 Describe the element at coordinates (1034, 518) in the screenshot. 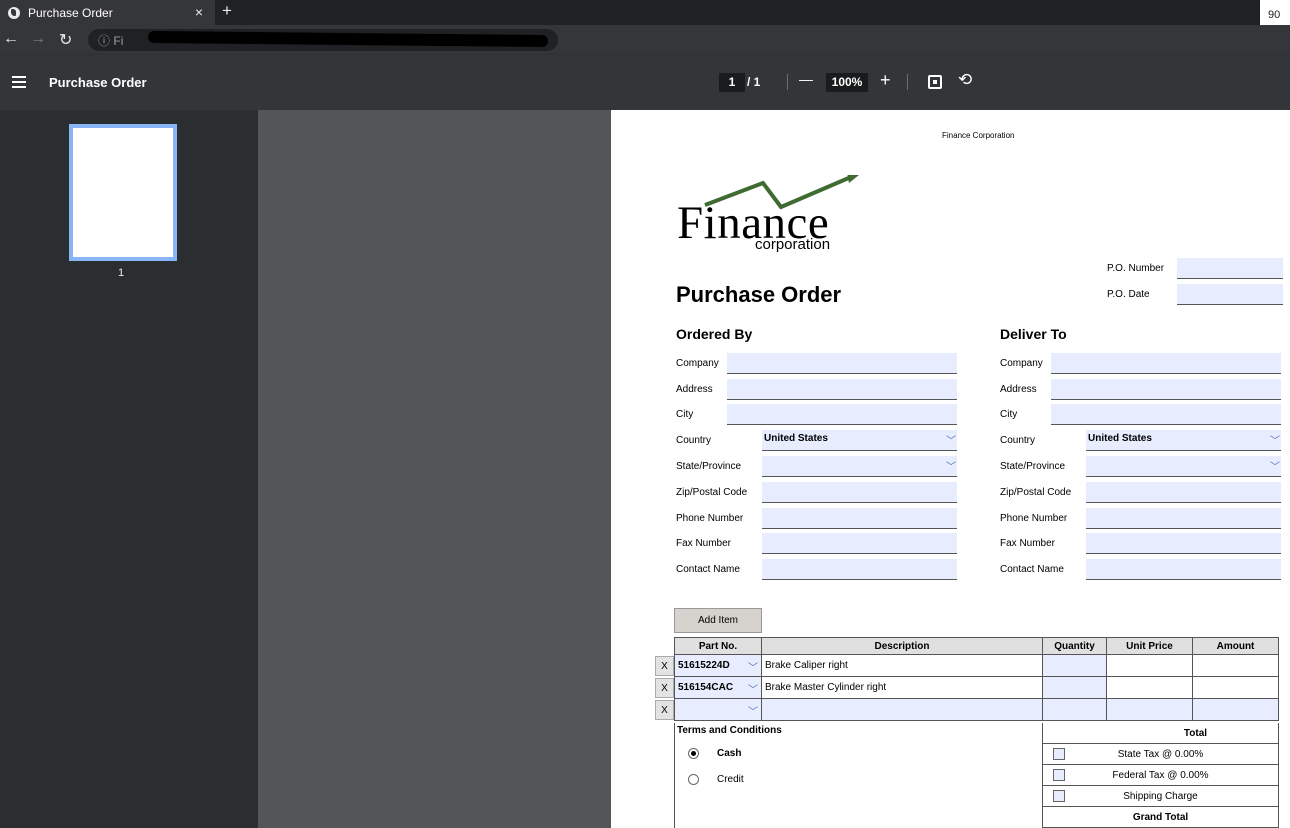

I see `dt-phone-label: Phone Number` at that location.